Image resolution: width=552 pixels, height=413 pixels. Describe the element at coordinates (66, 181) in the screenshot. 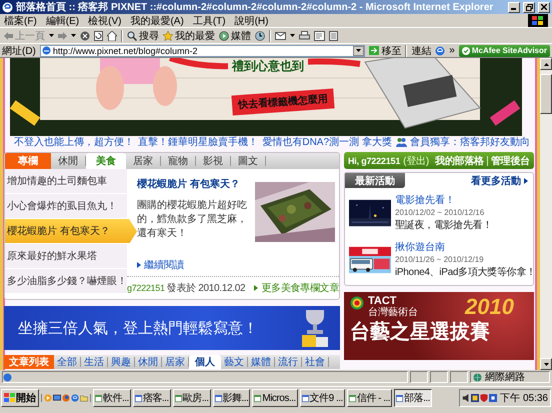

I see `article-list-item: 增加情趣的土司麵包車` at that location.